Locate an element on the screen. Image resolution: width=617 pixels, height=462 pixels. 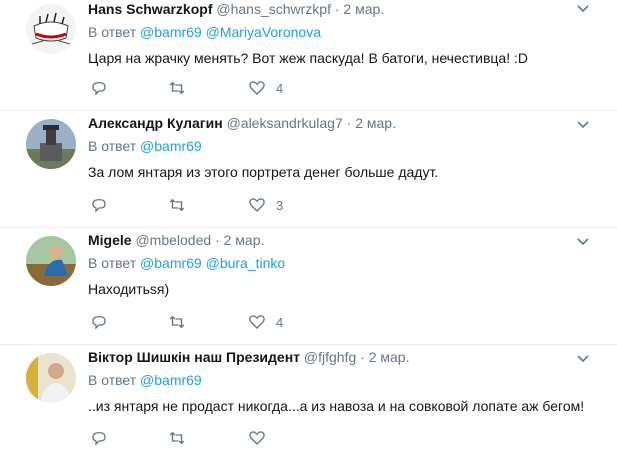
like-button is located at coordinates (288, 438).